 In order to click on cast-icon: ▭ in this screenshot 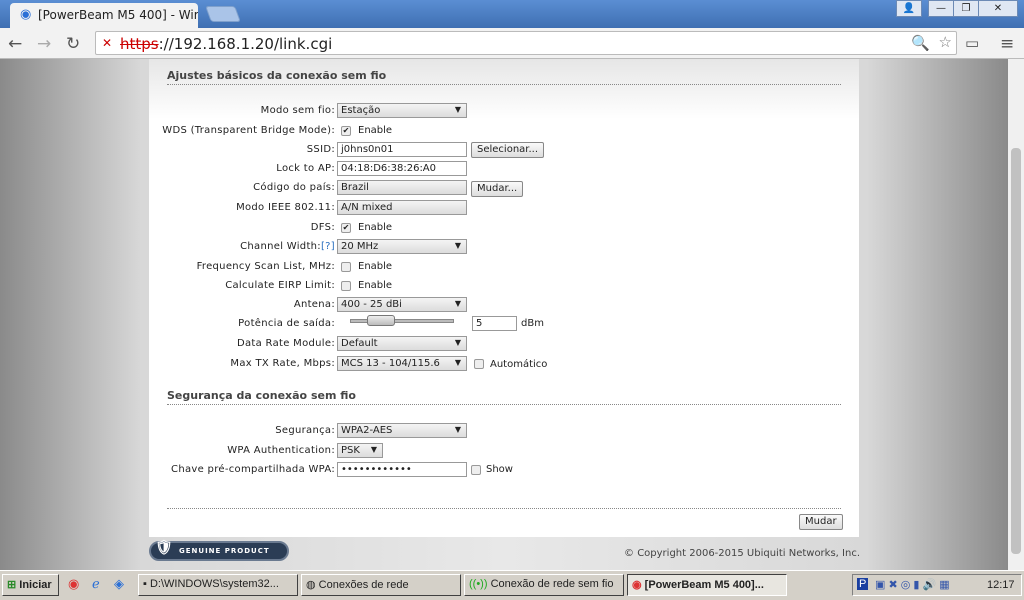, I will do `click(972, 43)`.